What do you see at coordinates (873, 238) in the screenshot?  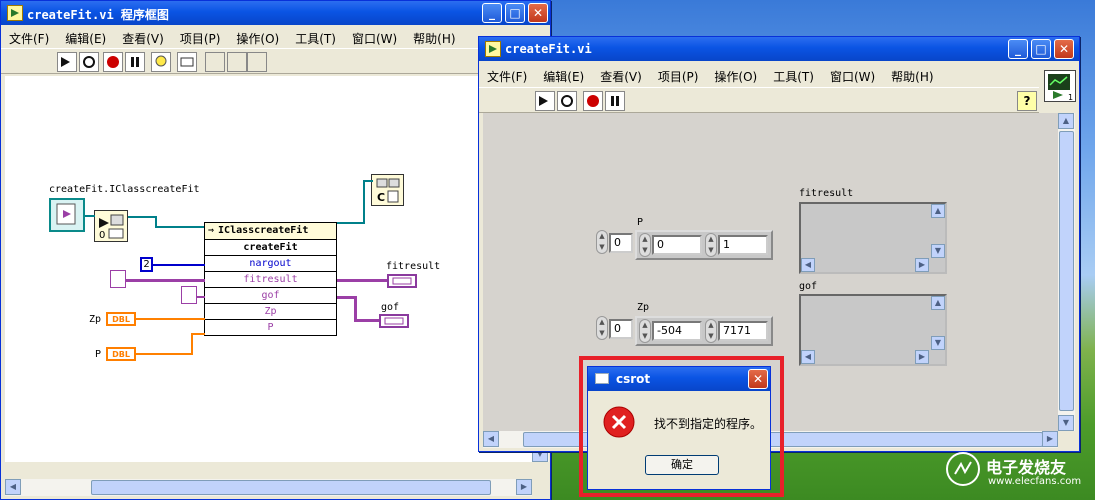 I see `indicator-fitresult-box: ▲ ▼ ◀ ▶` at bounding box center [873, 238].